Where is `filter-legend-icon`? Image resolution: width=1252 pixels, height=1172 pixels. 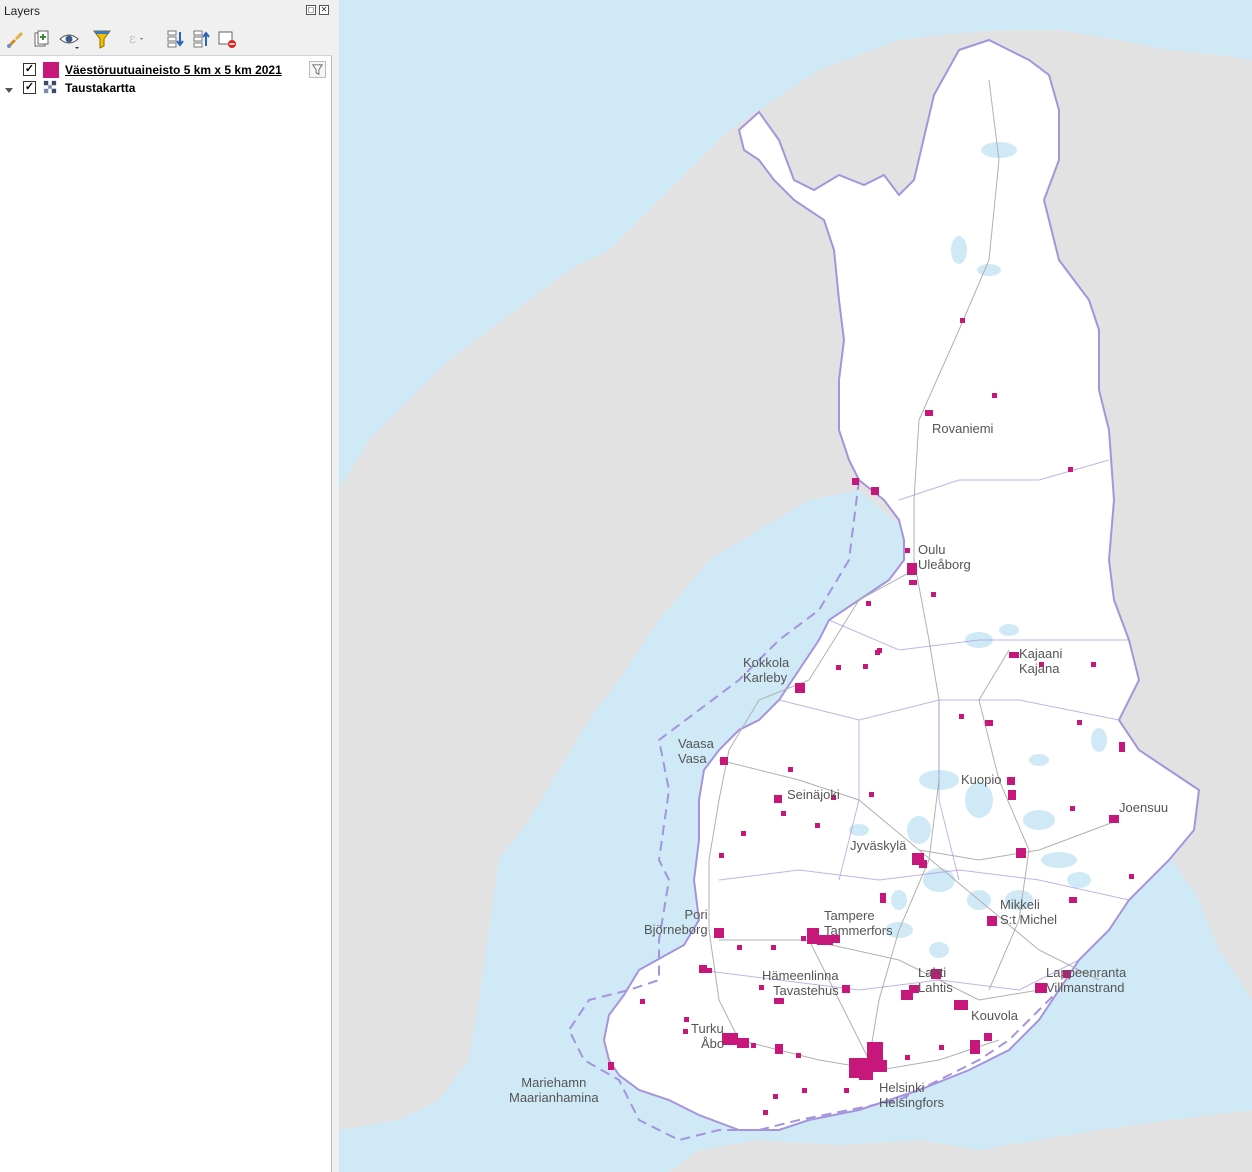
filter-legend-icon is located at coordinates (102, 39).